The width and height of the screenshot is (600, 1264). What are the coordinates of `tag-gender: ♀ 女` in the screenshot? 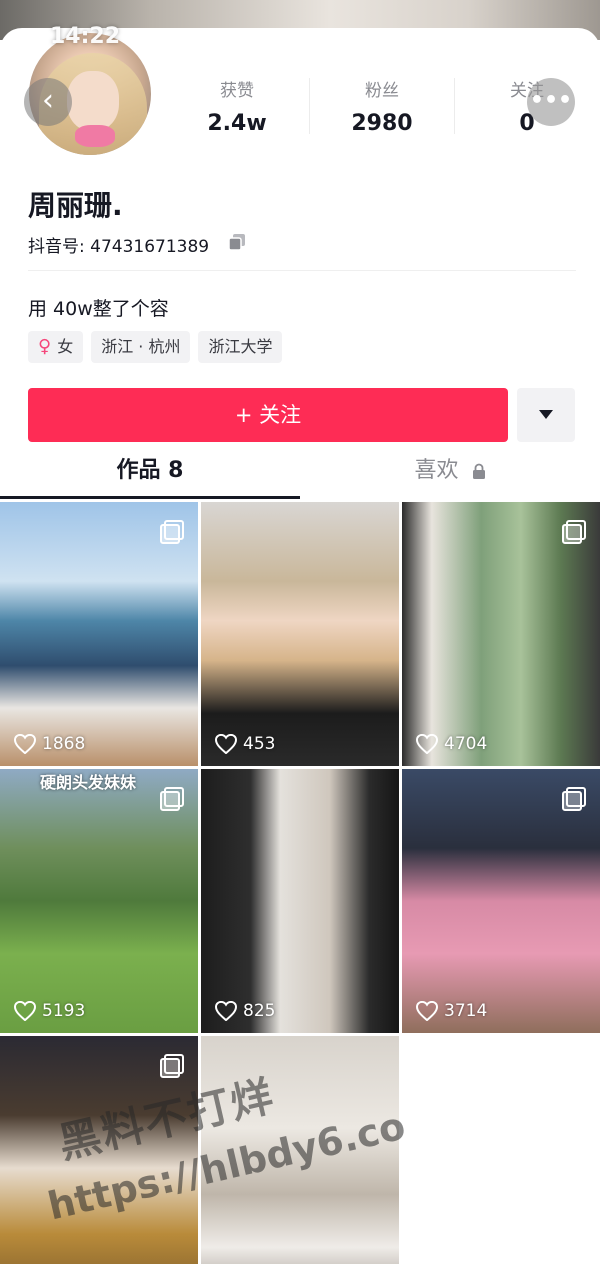 It's located at (56, 347).